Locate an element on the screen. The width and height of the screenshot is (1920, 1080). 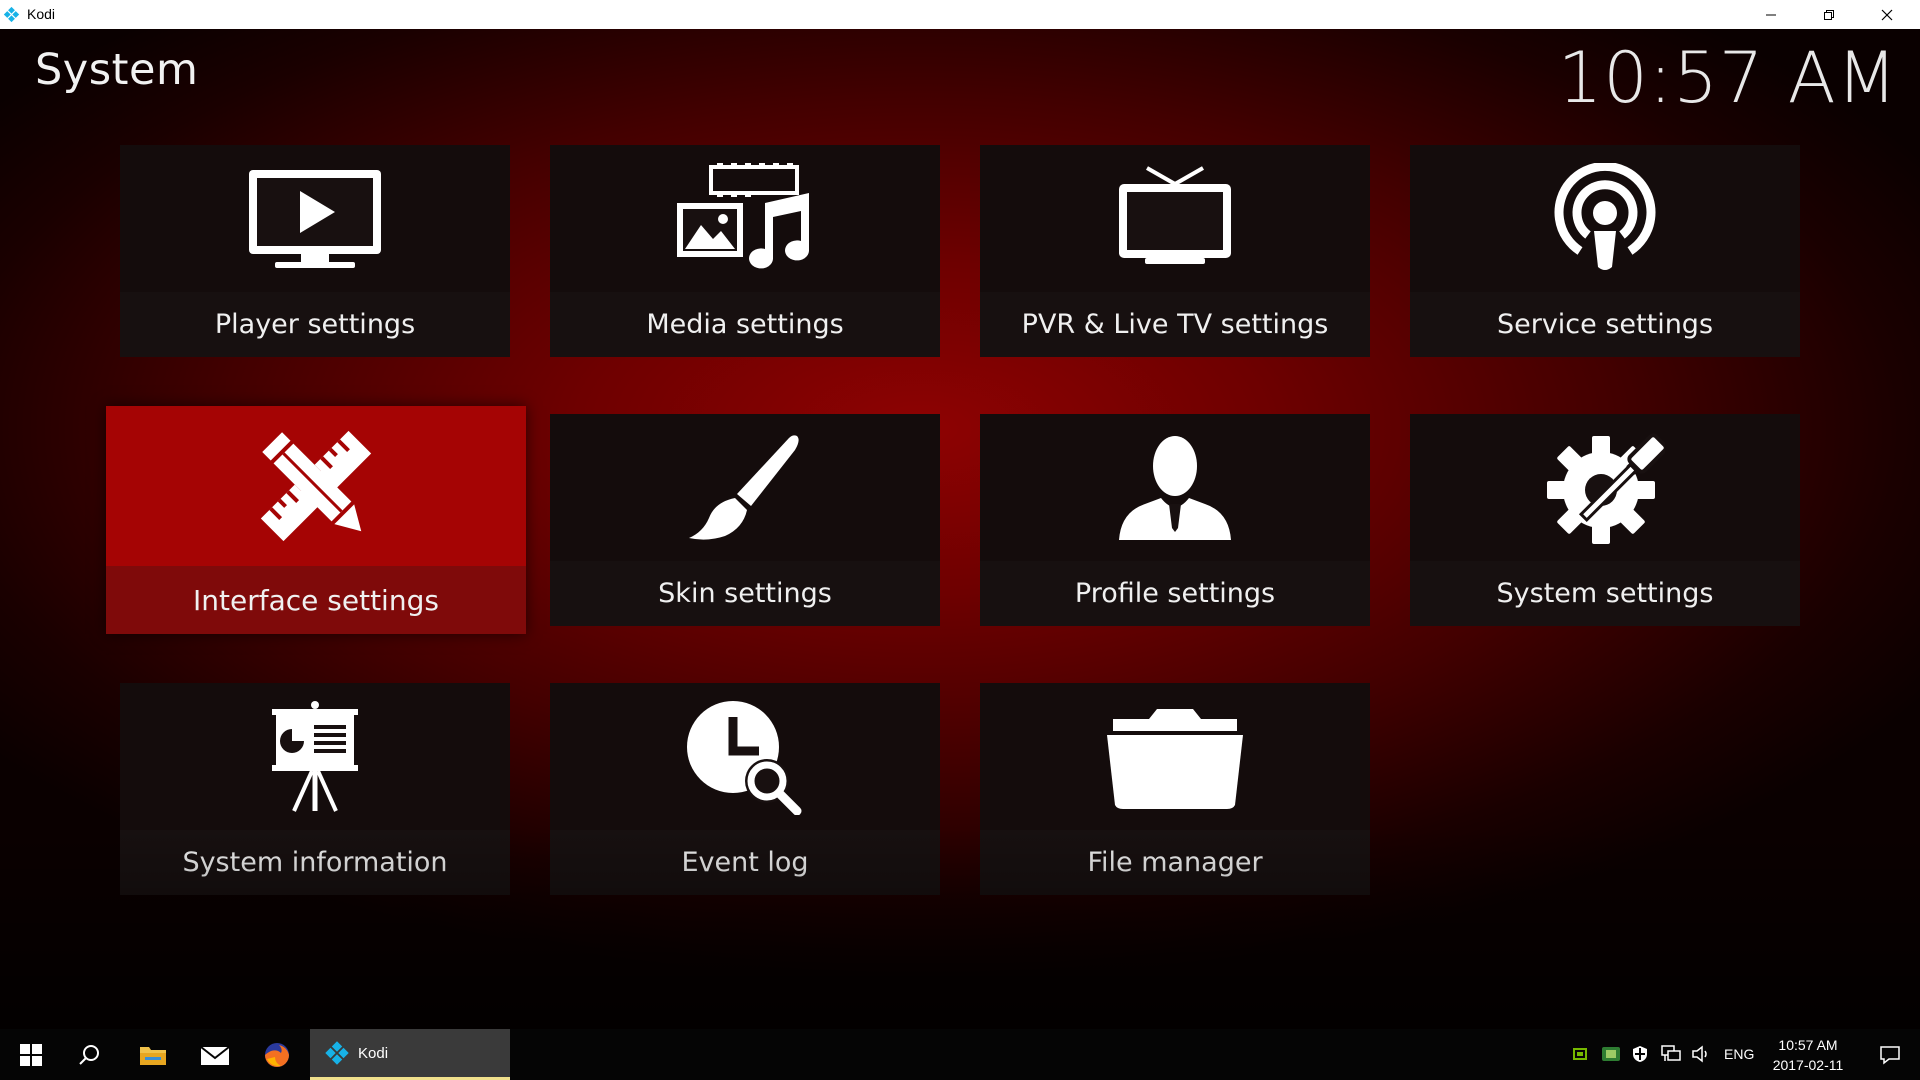
page-title: System is located at coordinates (117, 70).